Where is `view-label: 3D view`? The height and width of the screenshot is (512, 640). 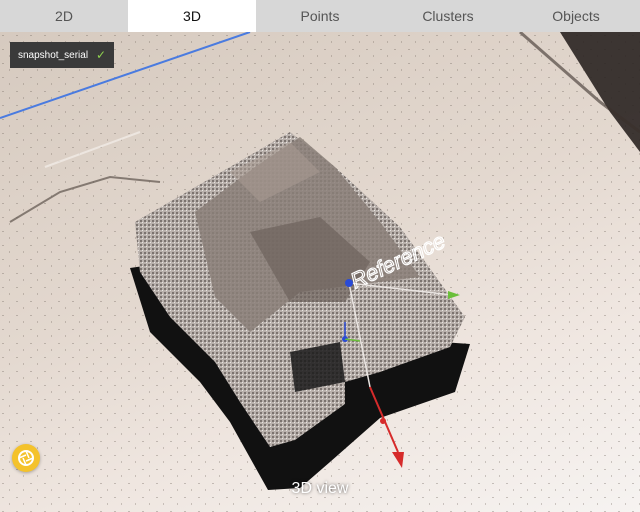
view-label: 3D view is located at coordinates (320, 488).